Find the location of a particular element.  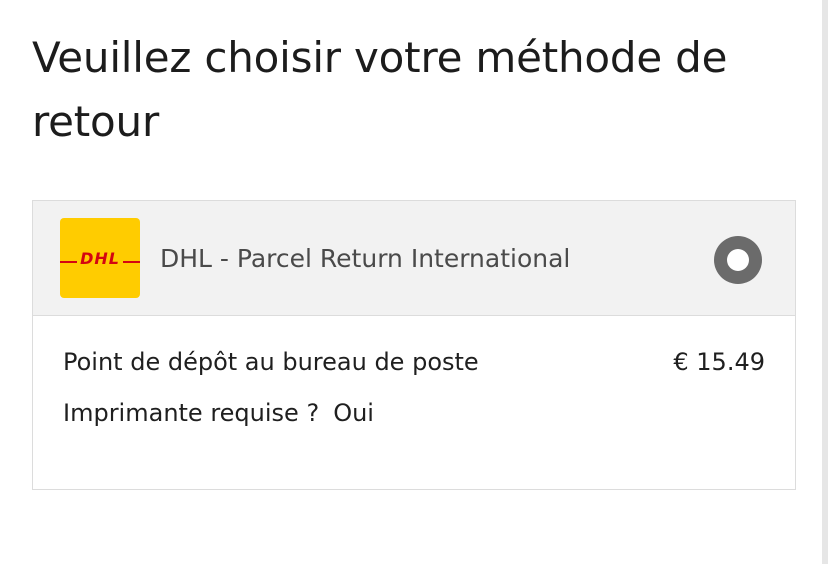

logo-wordmark: DHL is located at coordinates (100, 258).